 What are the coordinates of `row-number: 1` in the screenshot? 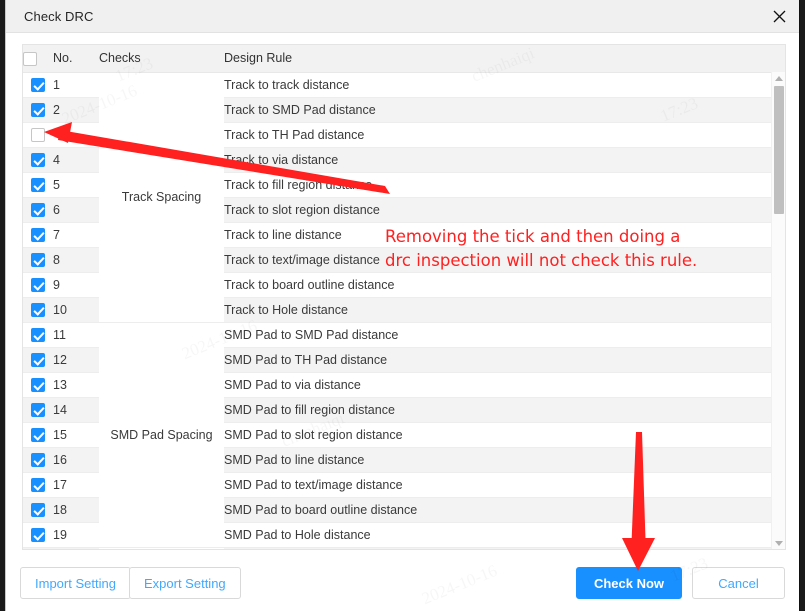 It's located at (76, 85).